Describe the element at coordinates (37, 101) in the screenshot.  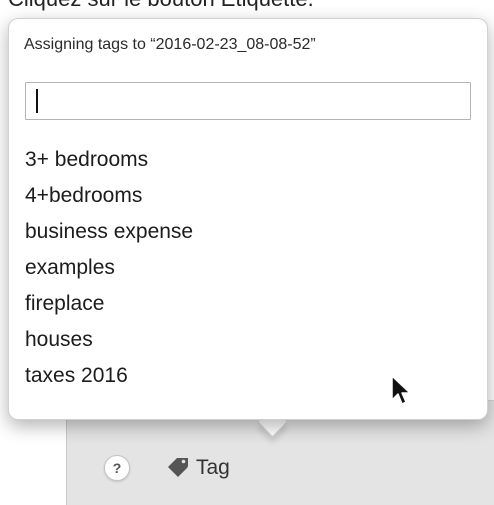
I see `text-caret` at that location.